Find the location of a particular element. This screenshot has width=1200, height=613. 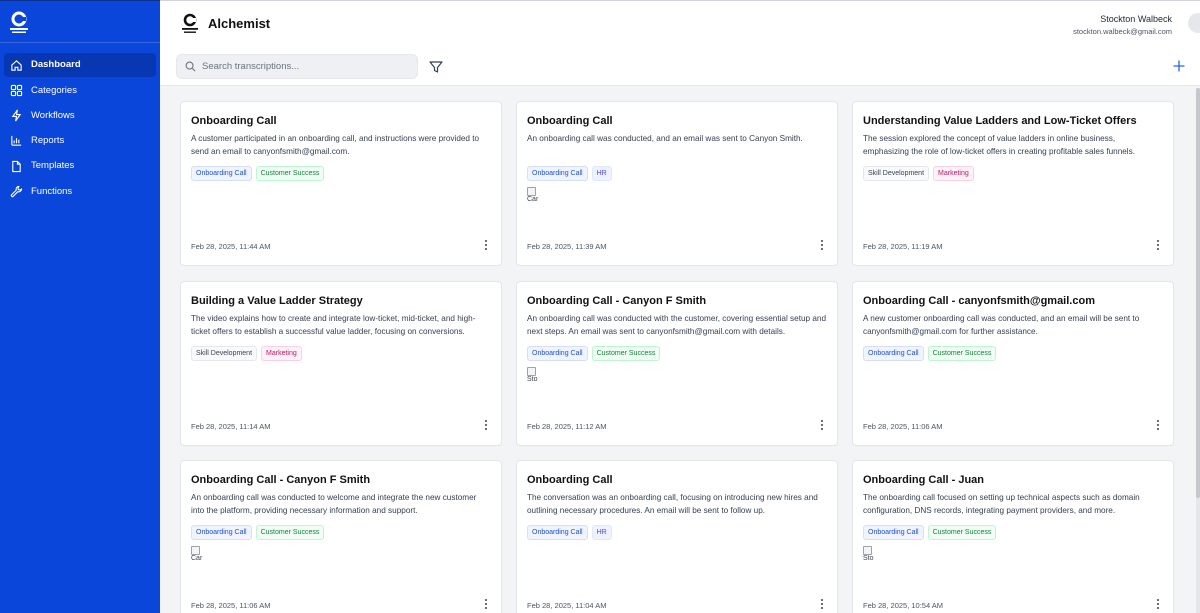

wrench-icon is located at coordinates (16, 191).